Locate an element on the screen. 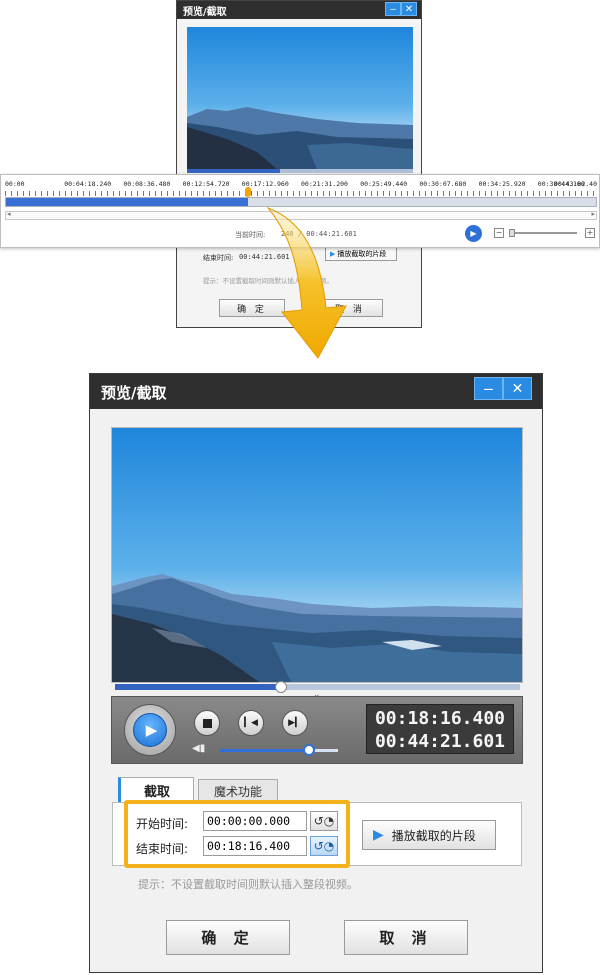 This screenshot has width=600, height=975. timeline-play-button: ▶ is located at coordinates (473, 233).